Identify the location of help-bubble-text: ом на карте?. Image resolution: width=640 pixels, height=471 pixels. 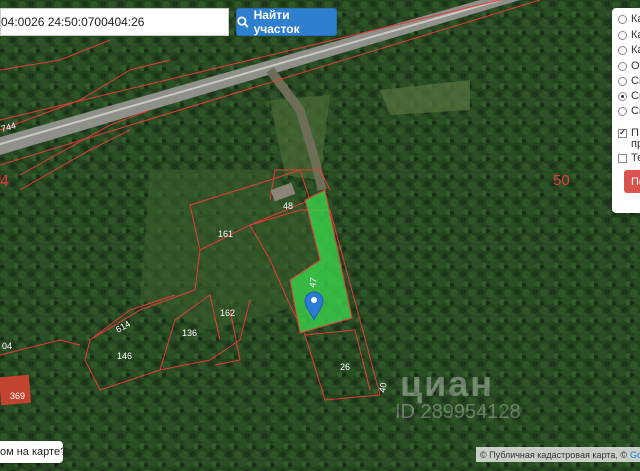
(33, 452).